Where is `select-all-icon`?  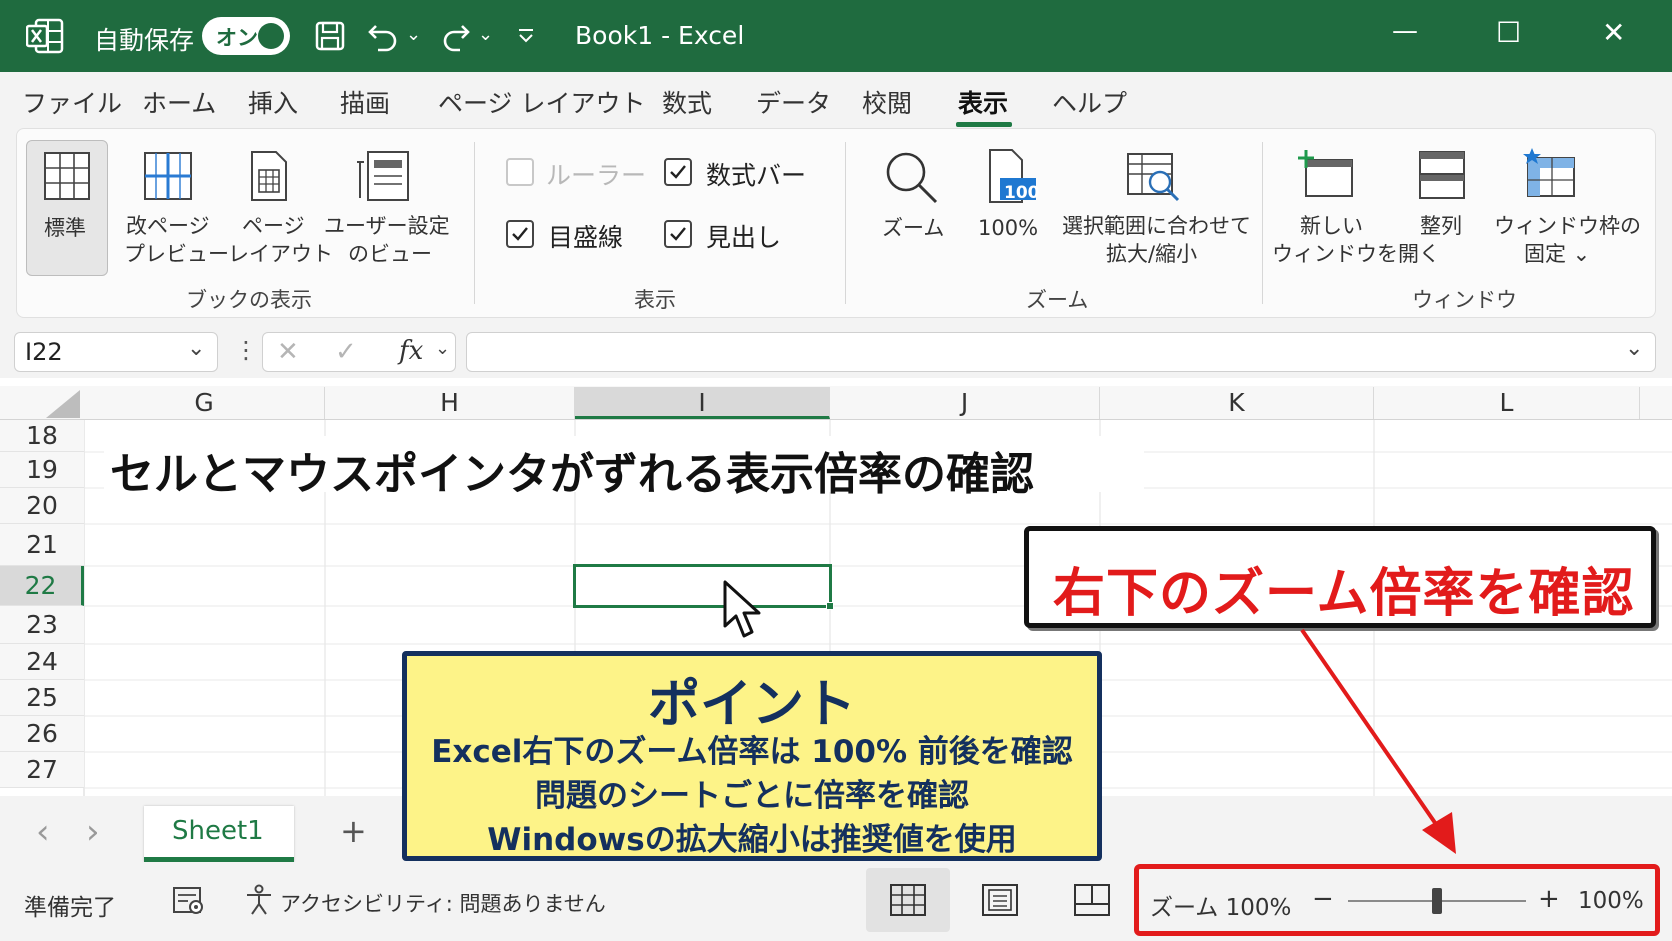
select-all-icon is located at coordinates (62, 404).